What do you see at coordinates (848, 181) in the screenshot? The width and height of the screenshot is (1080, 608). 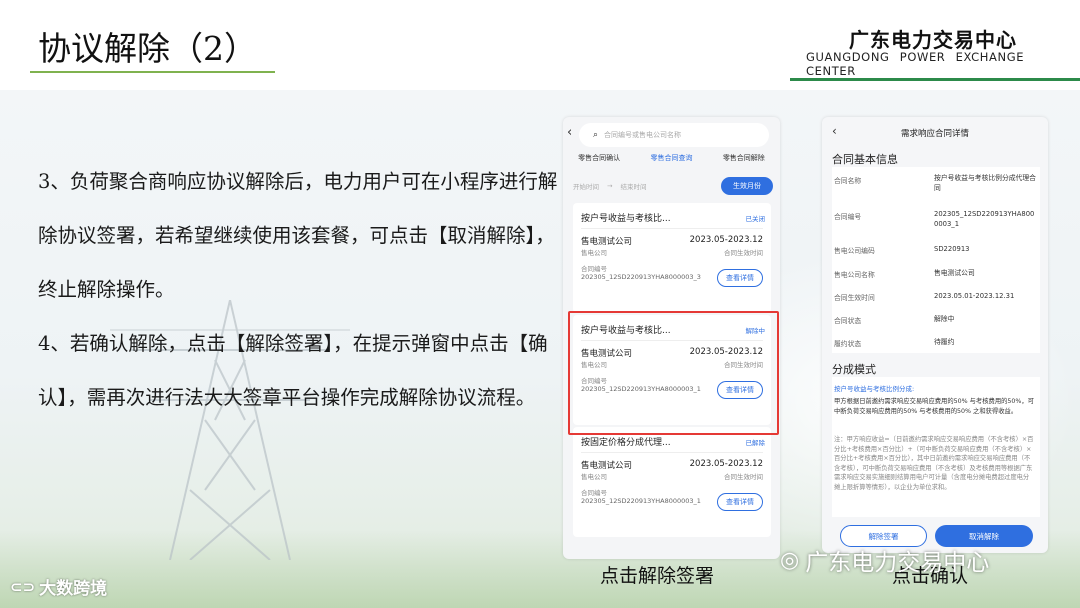 I see `field-label: 合同名称` at bounding box center [848, 181].